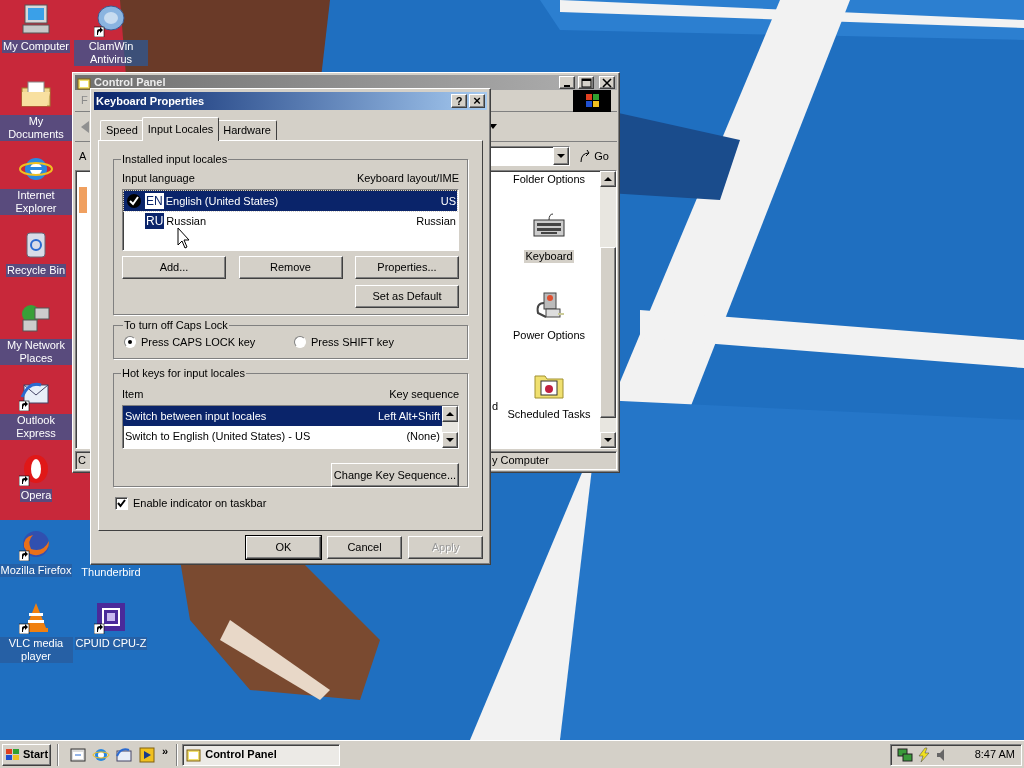 The width and height of the screenshot is (1024, 768). What do you see at coordinates (282, 416) in the screenshot?
I see `hotkey-row: Switch between input locales Left Alt+Shift` at bounding box center [282, 416].